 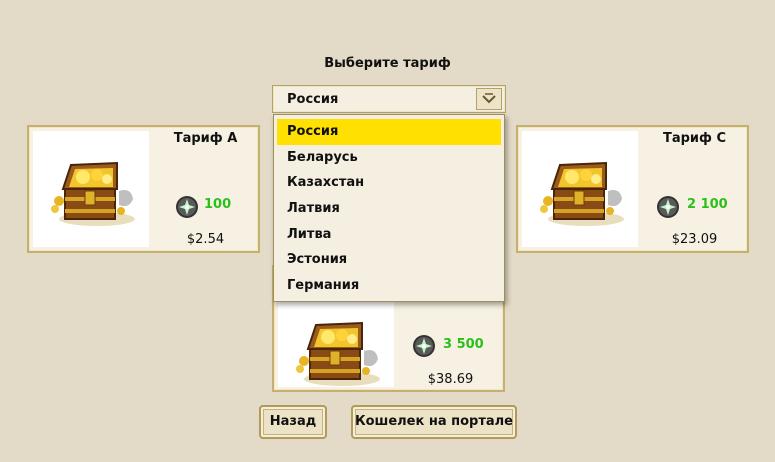 I want to click on tariff-card-a: Тариф A 100 $2.54, so click(x=143, y=189).